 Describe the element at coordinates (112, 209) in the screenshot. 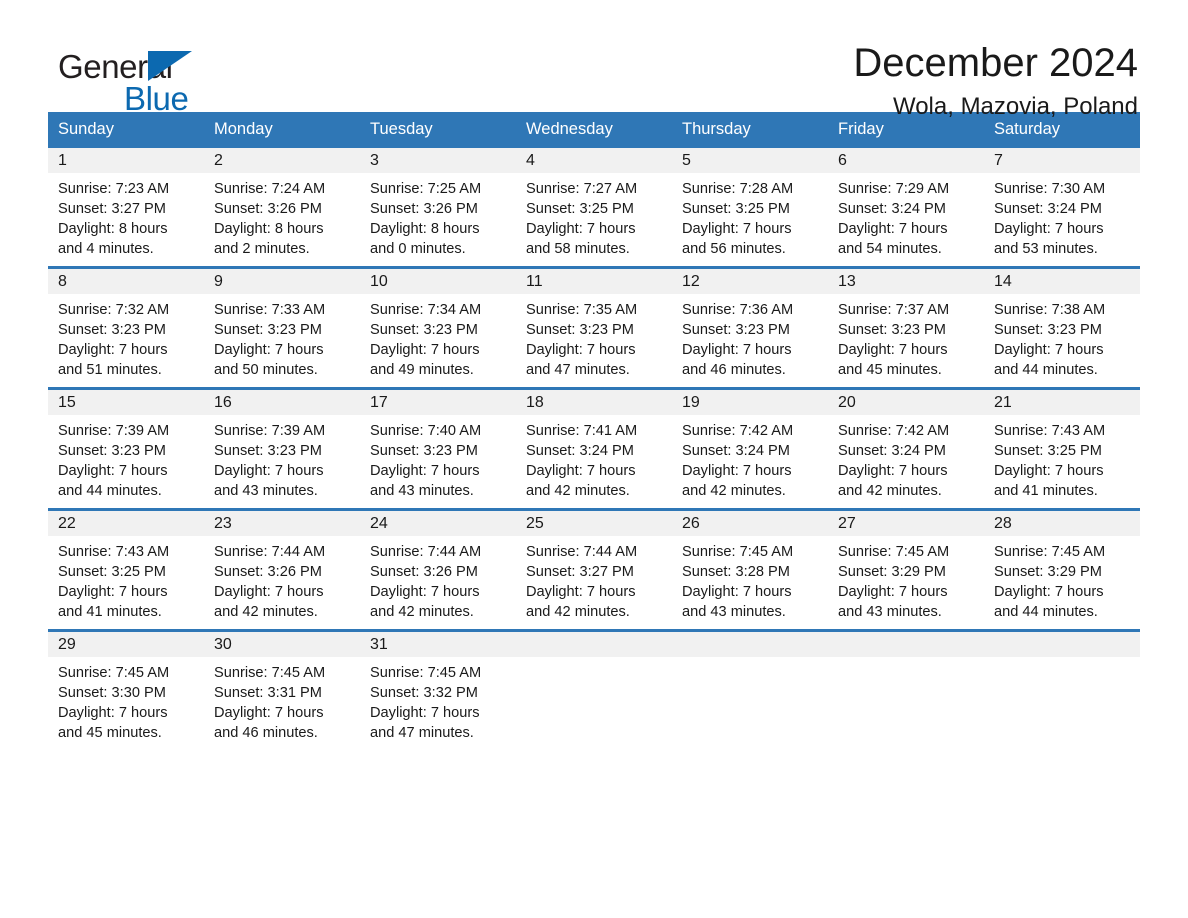

I see `sunset-text: Sunset: 3:27 PM` at that location.